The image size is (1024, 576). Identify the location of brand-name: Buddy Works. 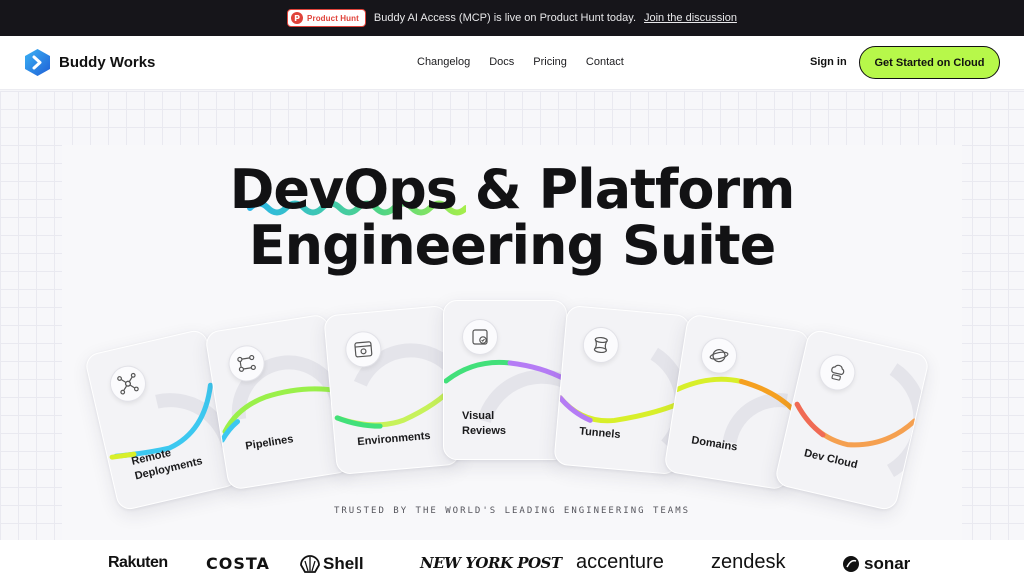
(107, 62).